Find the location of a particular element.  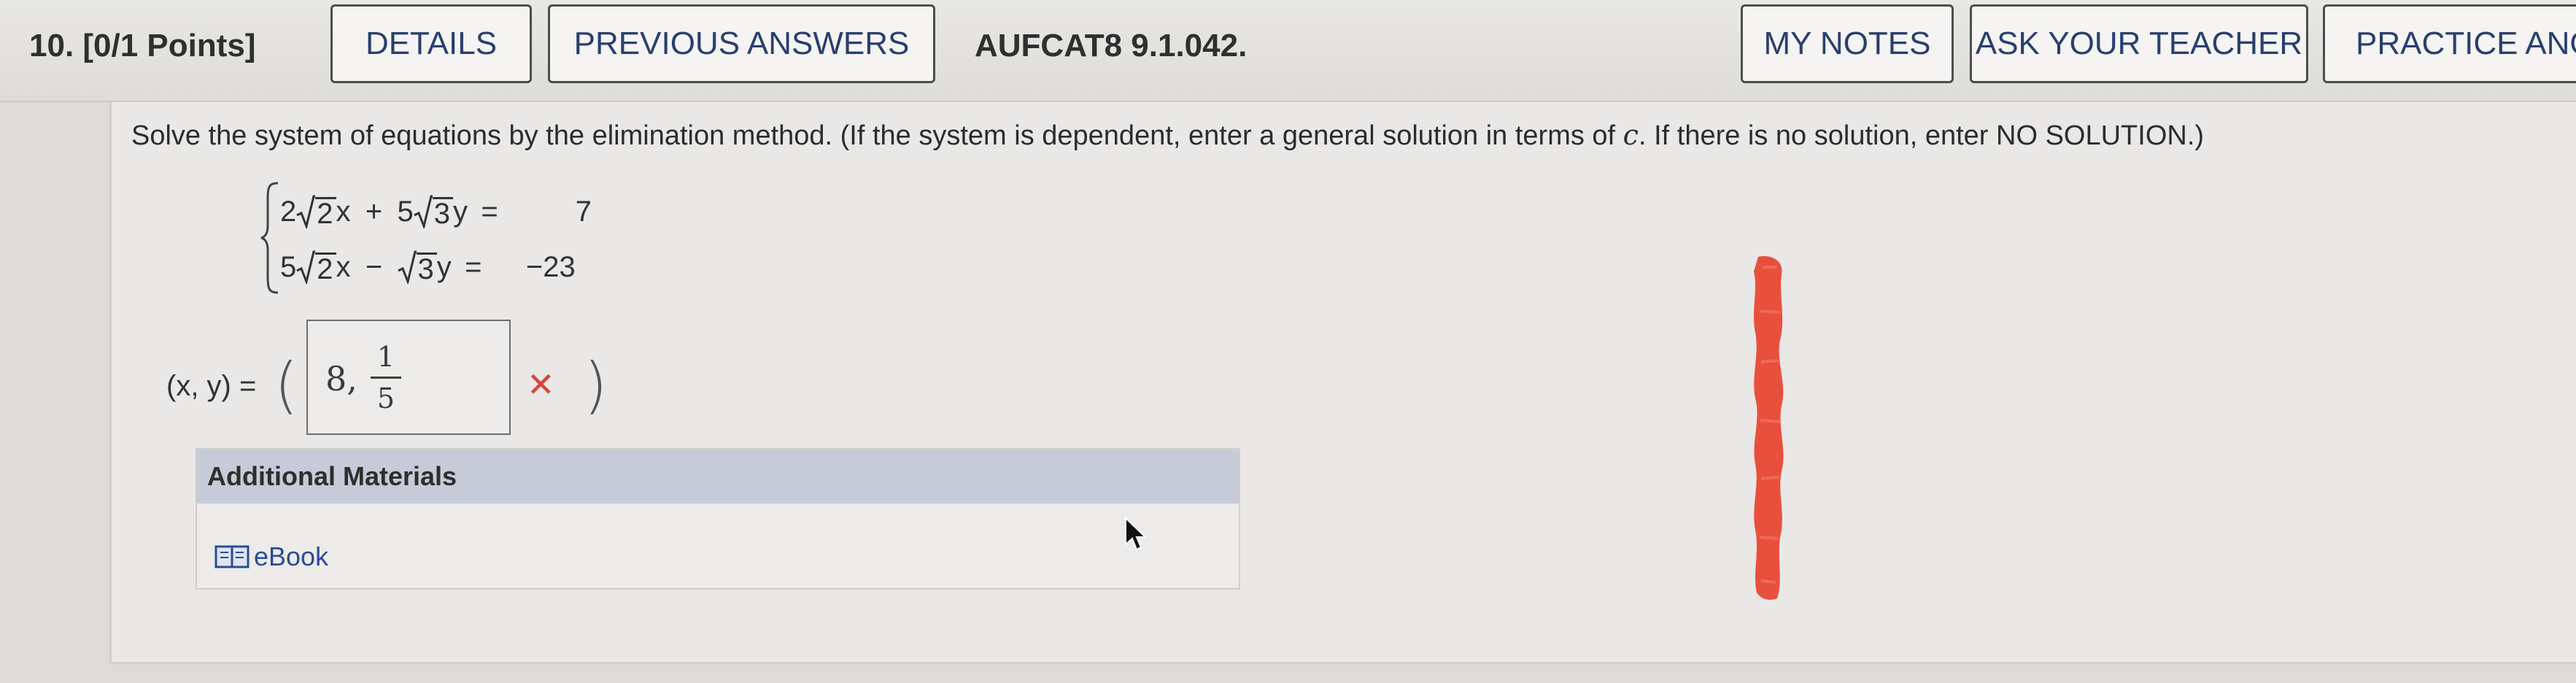

answer-label: (x, y) = is located at coordinates (211, 385).